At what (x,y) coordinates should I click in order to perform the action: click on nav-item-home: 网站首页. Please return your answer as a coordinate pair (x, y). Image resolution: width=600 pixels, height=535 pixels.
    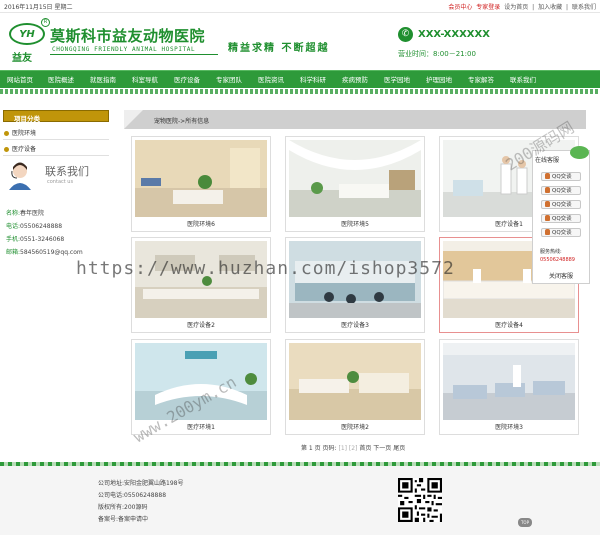
    Looking at the image, I should click on (20, 79).